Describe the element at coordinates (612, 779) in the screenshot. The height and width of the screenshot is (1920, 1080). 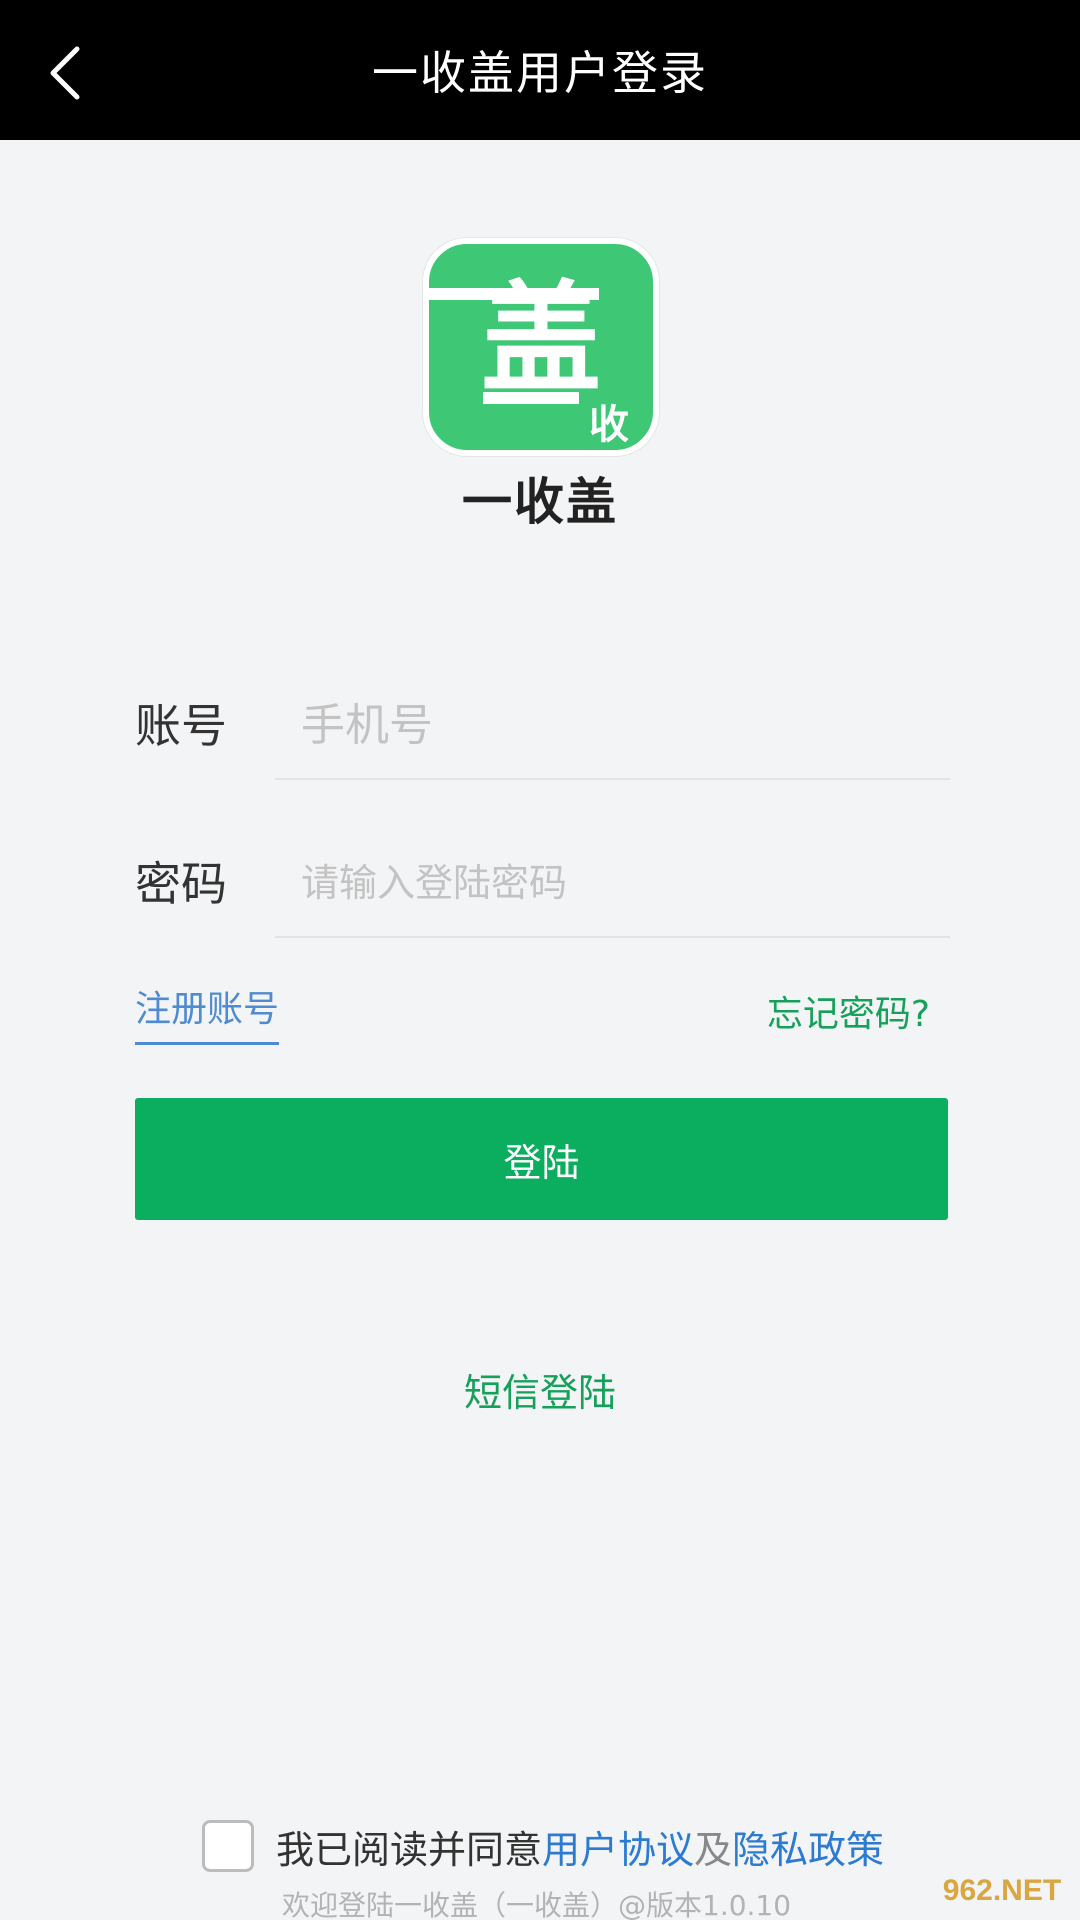
I see `account-underline` at that location.